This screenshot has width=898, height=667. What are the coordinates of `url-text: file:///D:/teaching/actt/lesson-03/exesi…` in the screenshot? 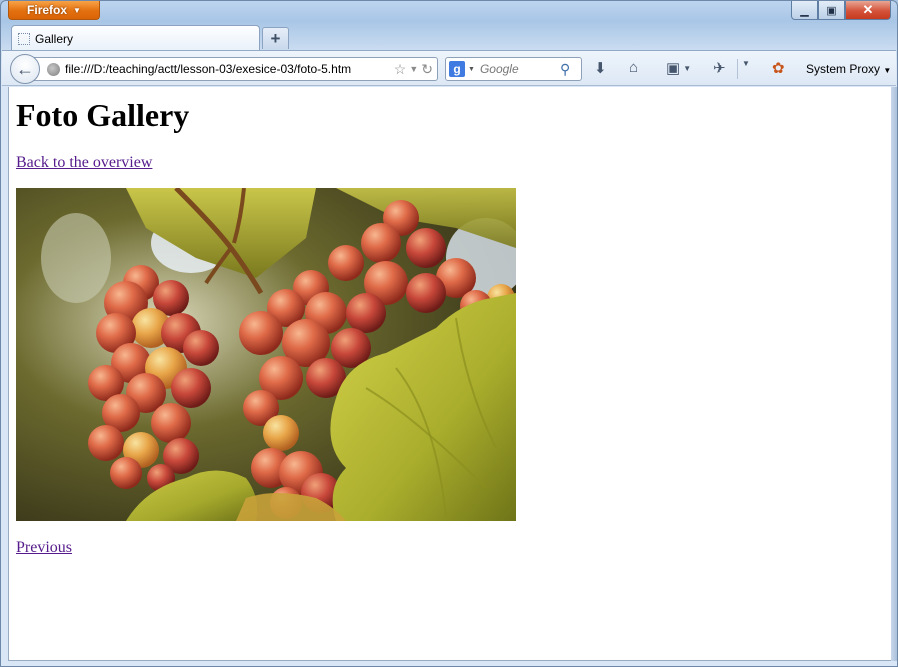 It's located at (229, 69).